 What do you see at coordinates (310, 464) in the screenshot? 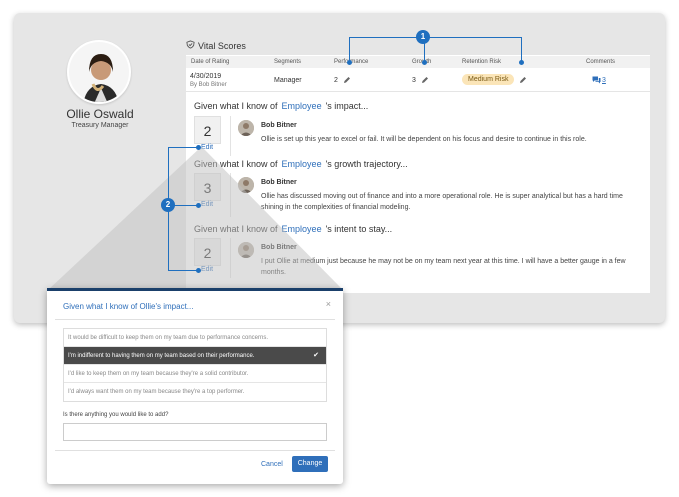
I see `change-button: Change` at bounding box center [310, 464].